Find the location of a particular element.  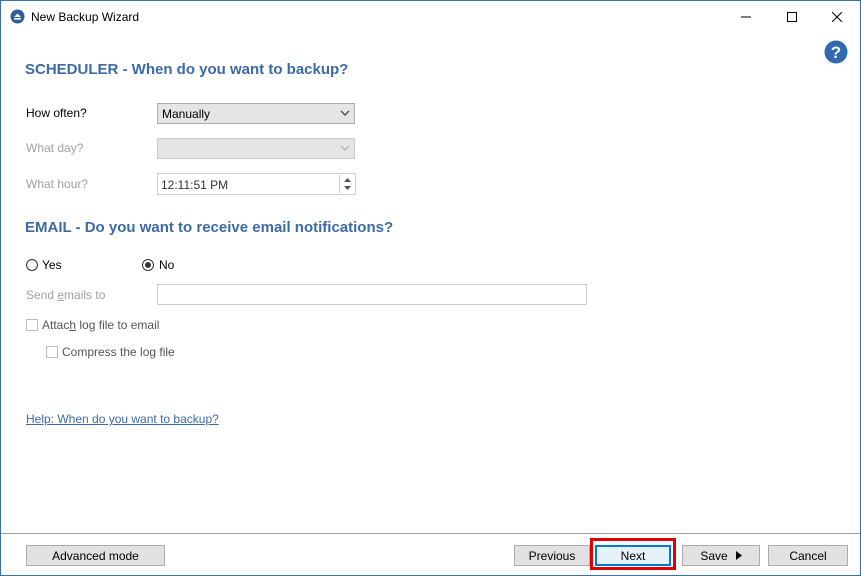

how-often-select: Manually is located at coordinates (256, 113).